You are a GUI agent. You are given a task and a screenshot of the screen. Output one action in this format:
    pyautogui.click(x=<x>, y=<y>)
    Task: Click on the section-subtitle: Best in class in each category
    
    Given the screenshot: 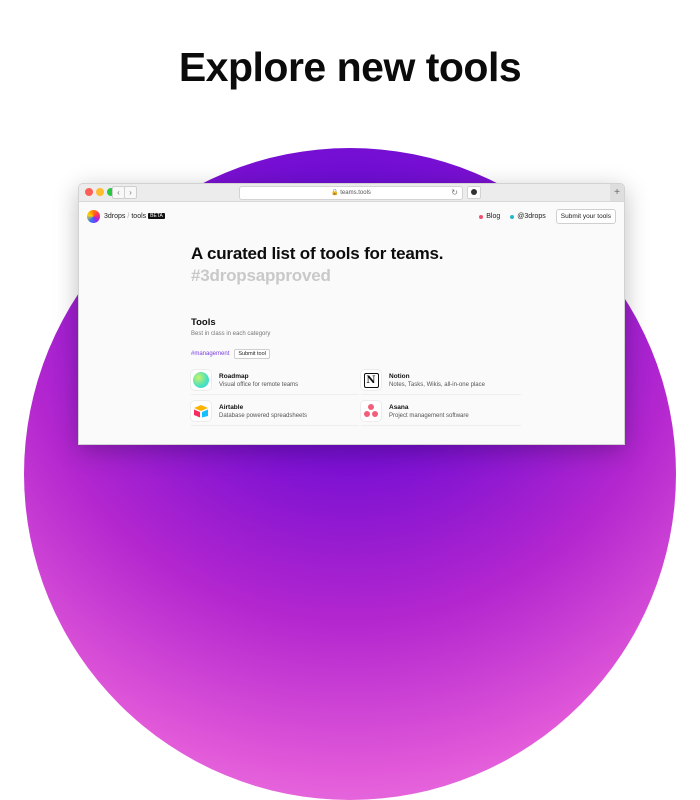 What is the action you would take?
    pyautogui.click(x=231, y=334)
    